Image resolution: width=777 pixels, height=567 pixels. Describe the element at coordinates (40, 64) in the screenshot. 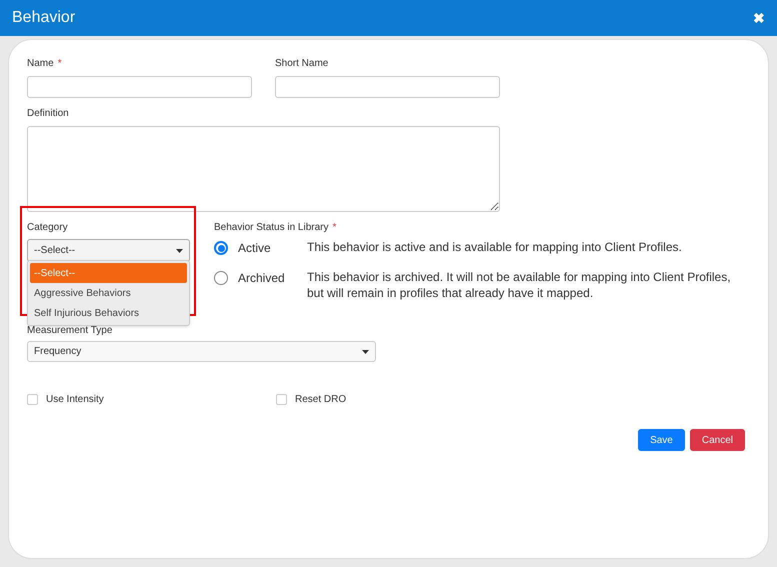

I see `field-label: Name` at that location.